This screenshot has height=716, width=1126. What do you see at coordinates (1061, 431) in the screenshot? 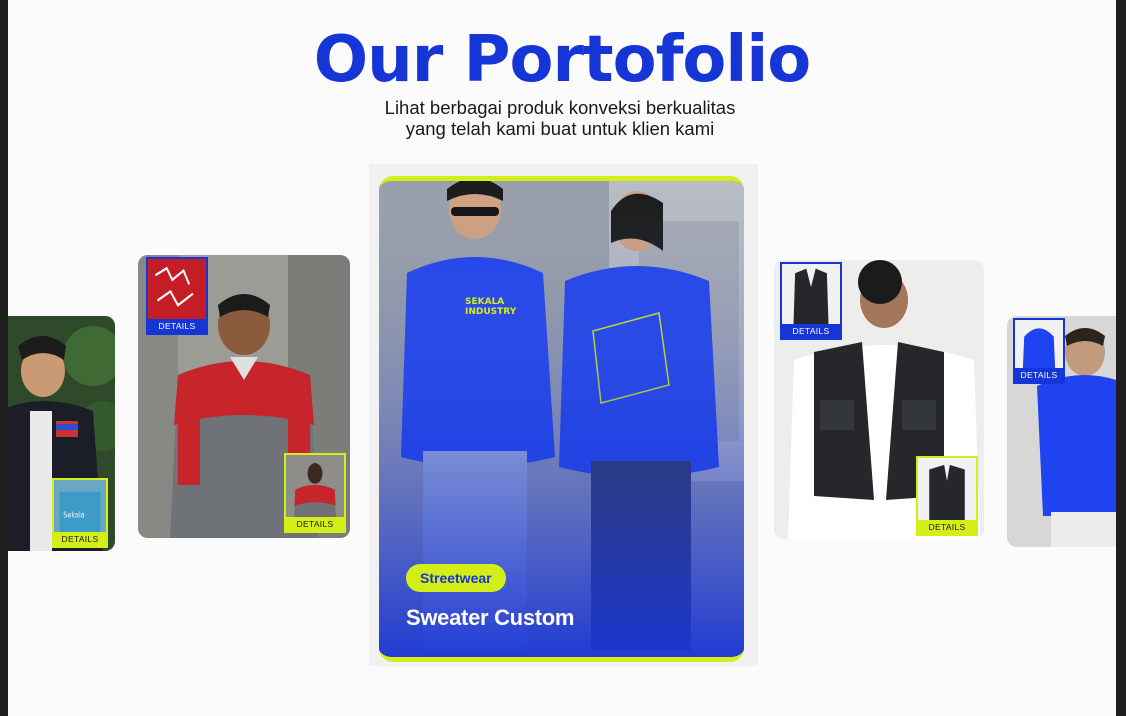
I see `portfolio-card-hoodie: DETAILS` at bounding box center [1061, 431].